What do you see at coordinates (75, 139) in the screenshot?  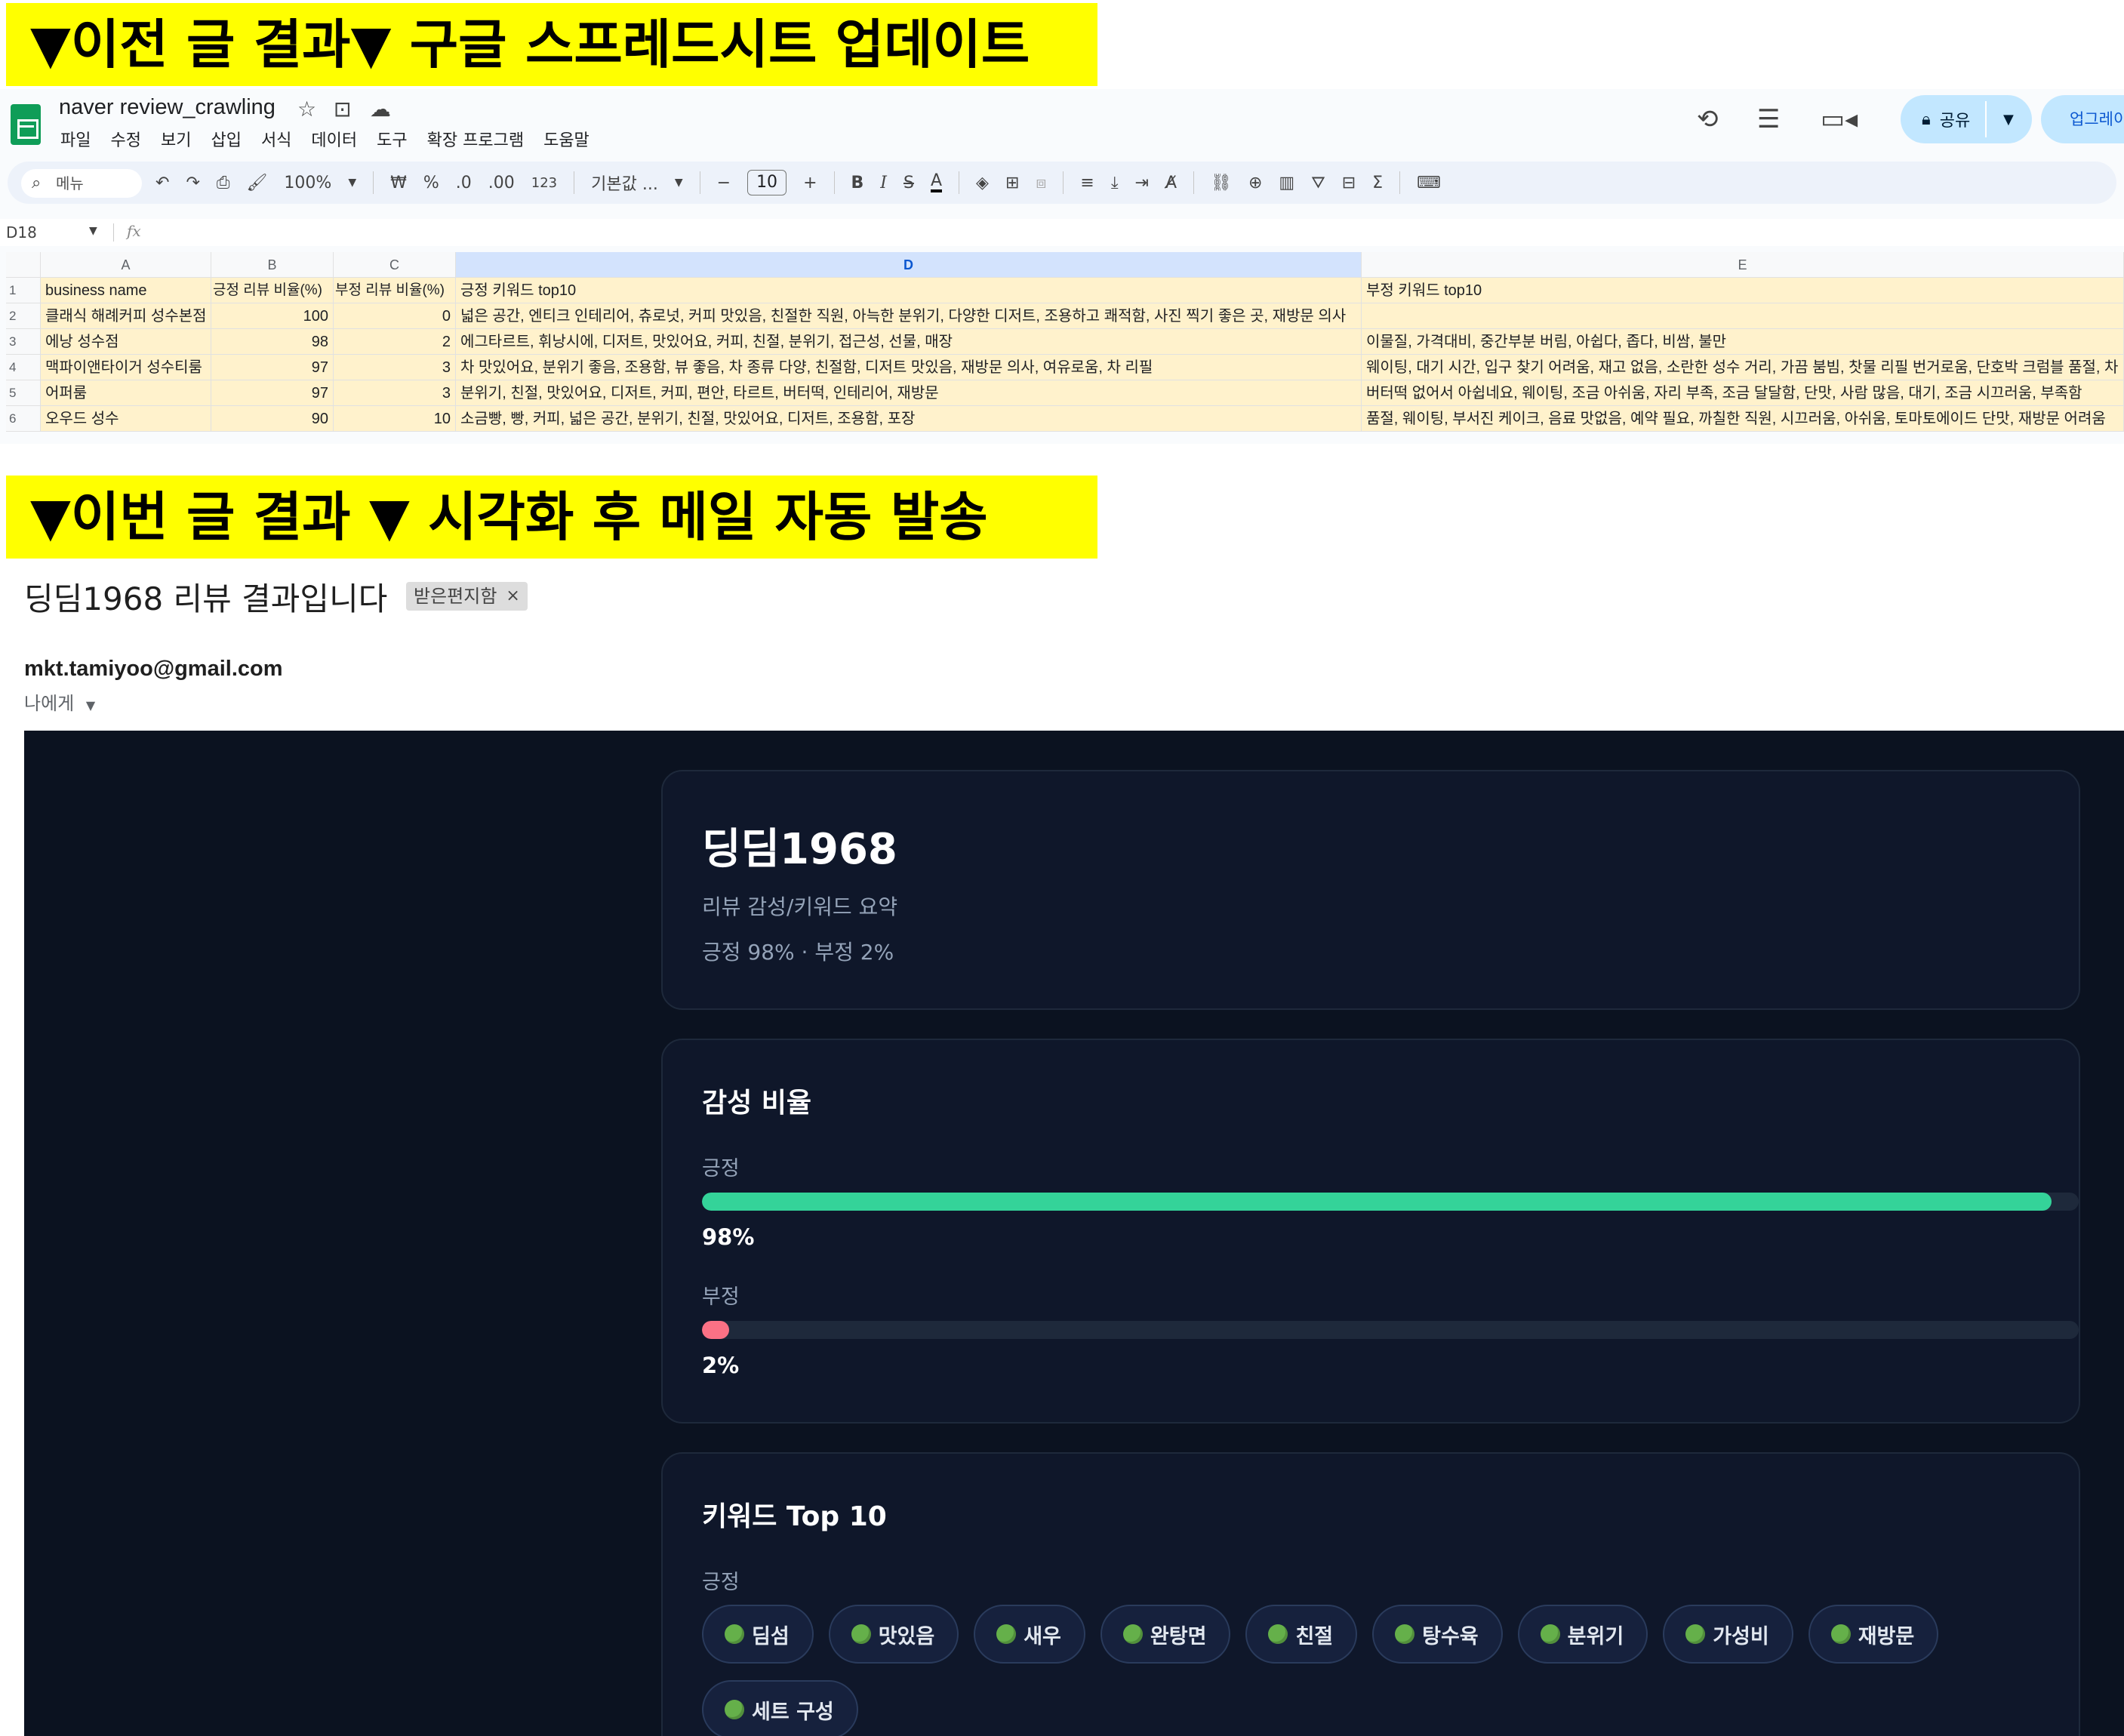 I see `menu-item-file: 파일` at bounding box center [75, 139].